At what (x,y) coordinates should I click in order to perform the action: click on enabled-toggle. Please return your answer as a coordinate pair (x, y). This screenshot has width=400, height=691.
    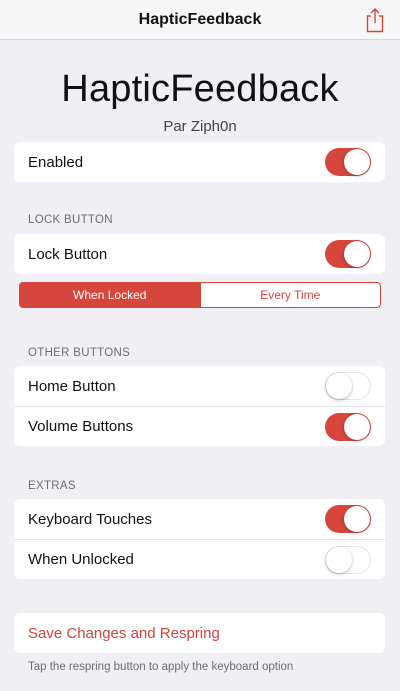
    Looking at the image, I should click on (348, 162).